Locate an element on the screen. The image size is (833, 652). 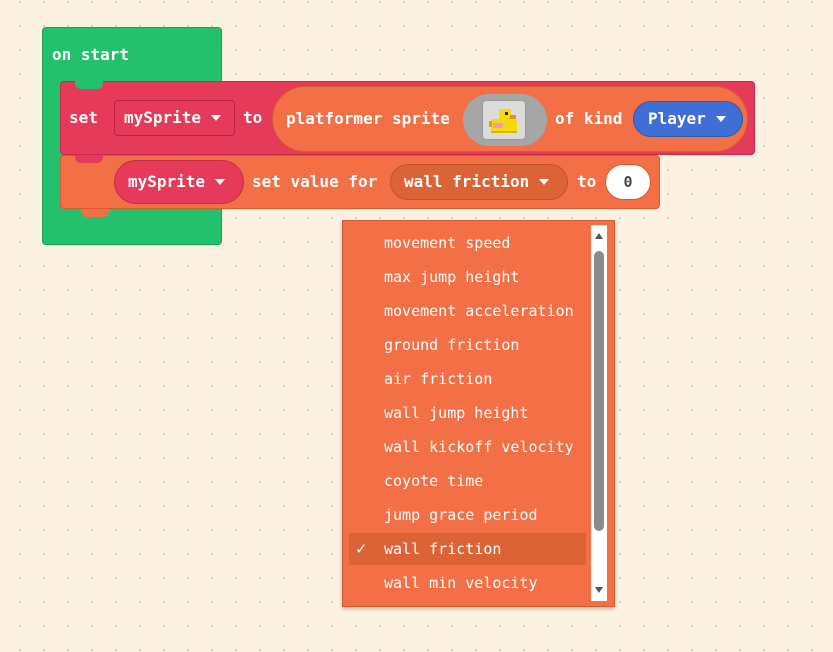
of-kind-label: of kind is located at coordinates (589, 118).